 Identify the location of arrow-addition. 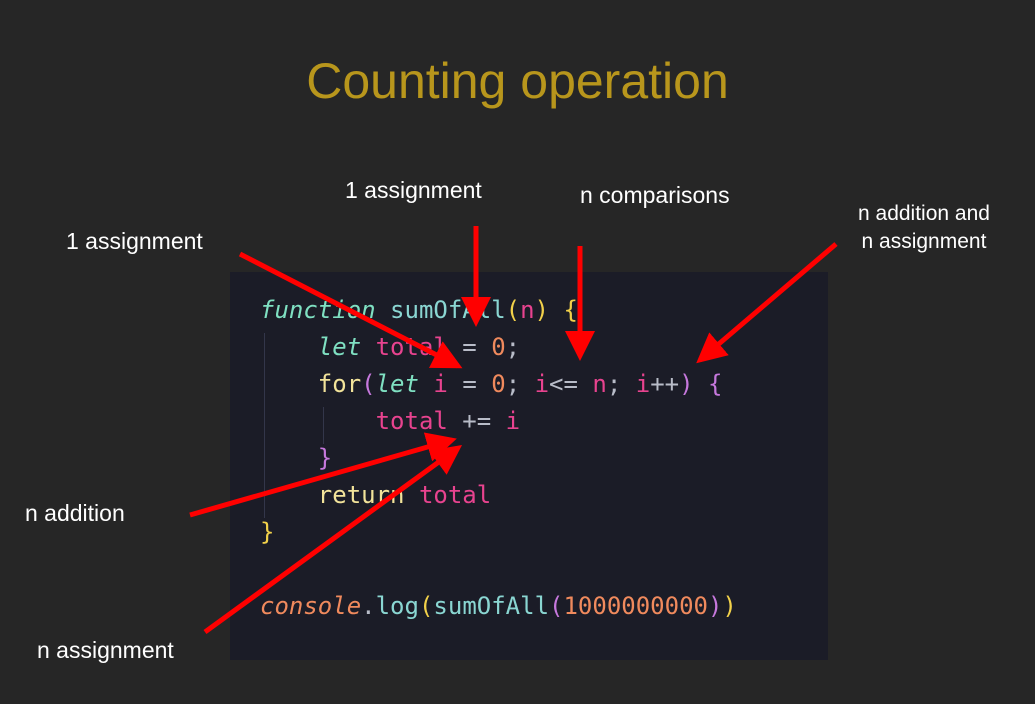
(323, 475).